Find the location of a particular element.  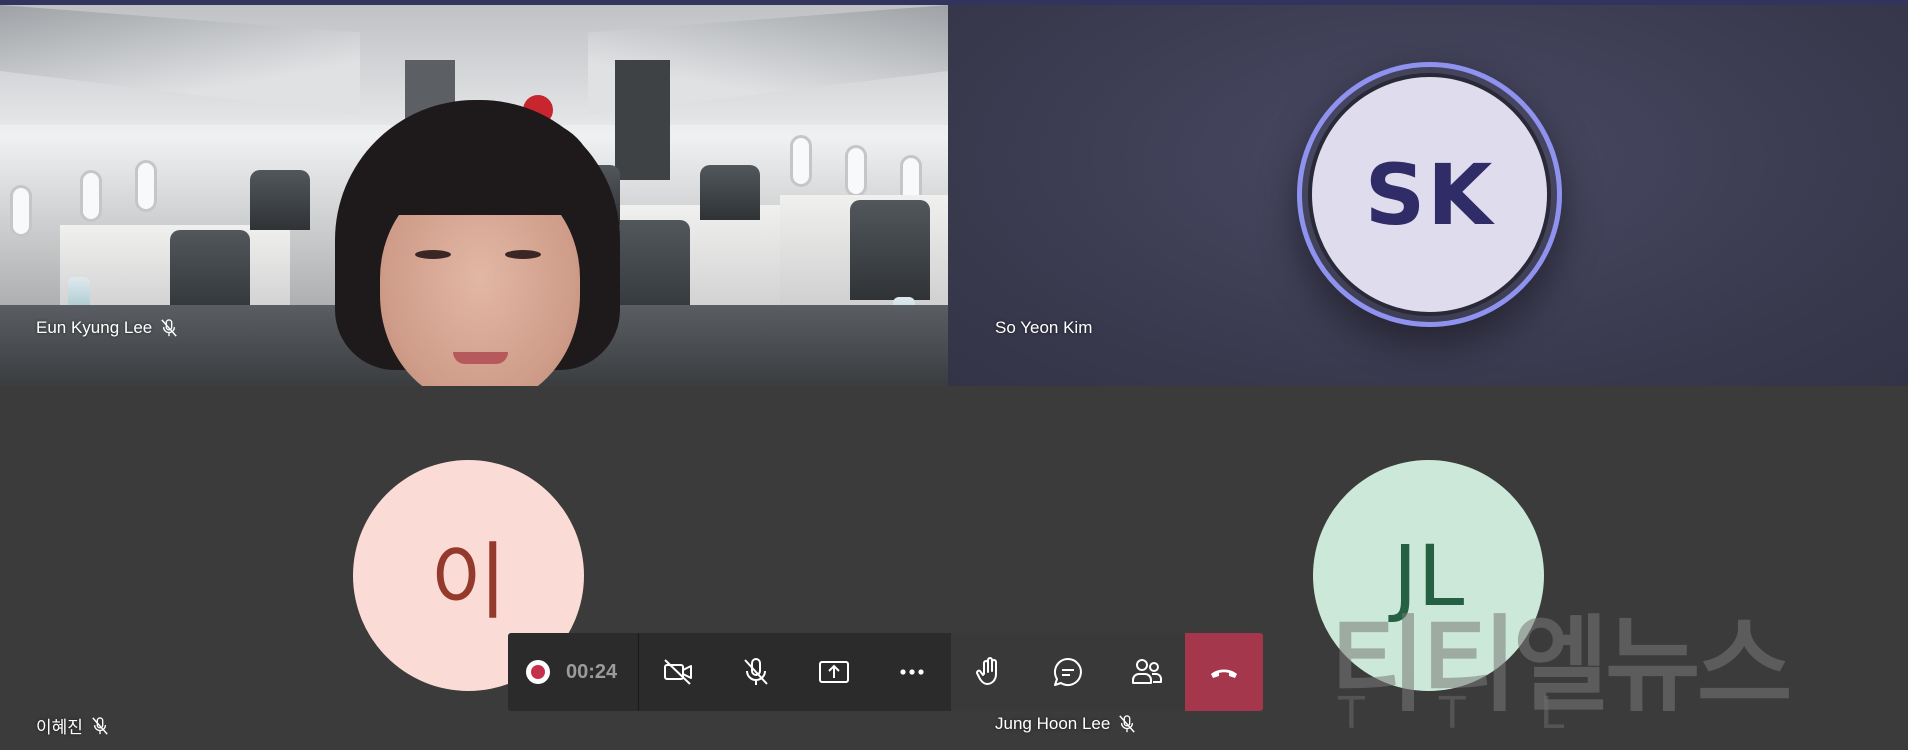

participant-name: So Yeon Kim is located at coordinates (1044, 327).